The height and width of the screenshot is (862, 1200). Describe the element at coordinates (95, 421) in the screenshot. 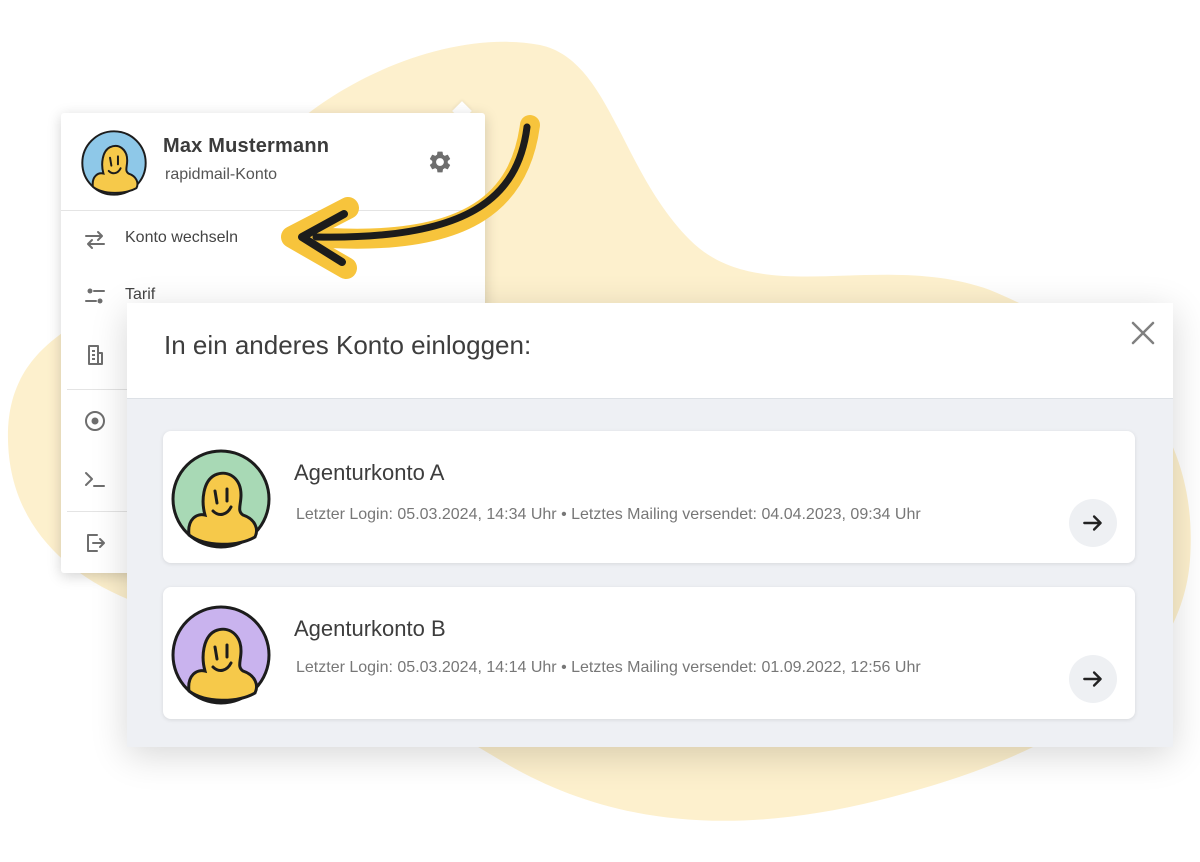

I see `at-icon` at that location.